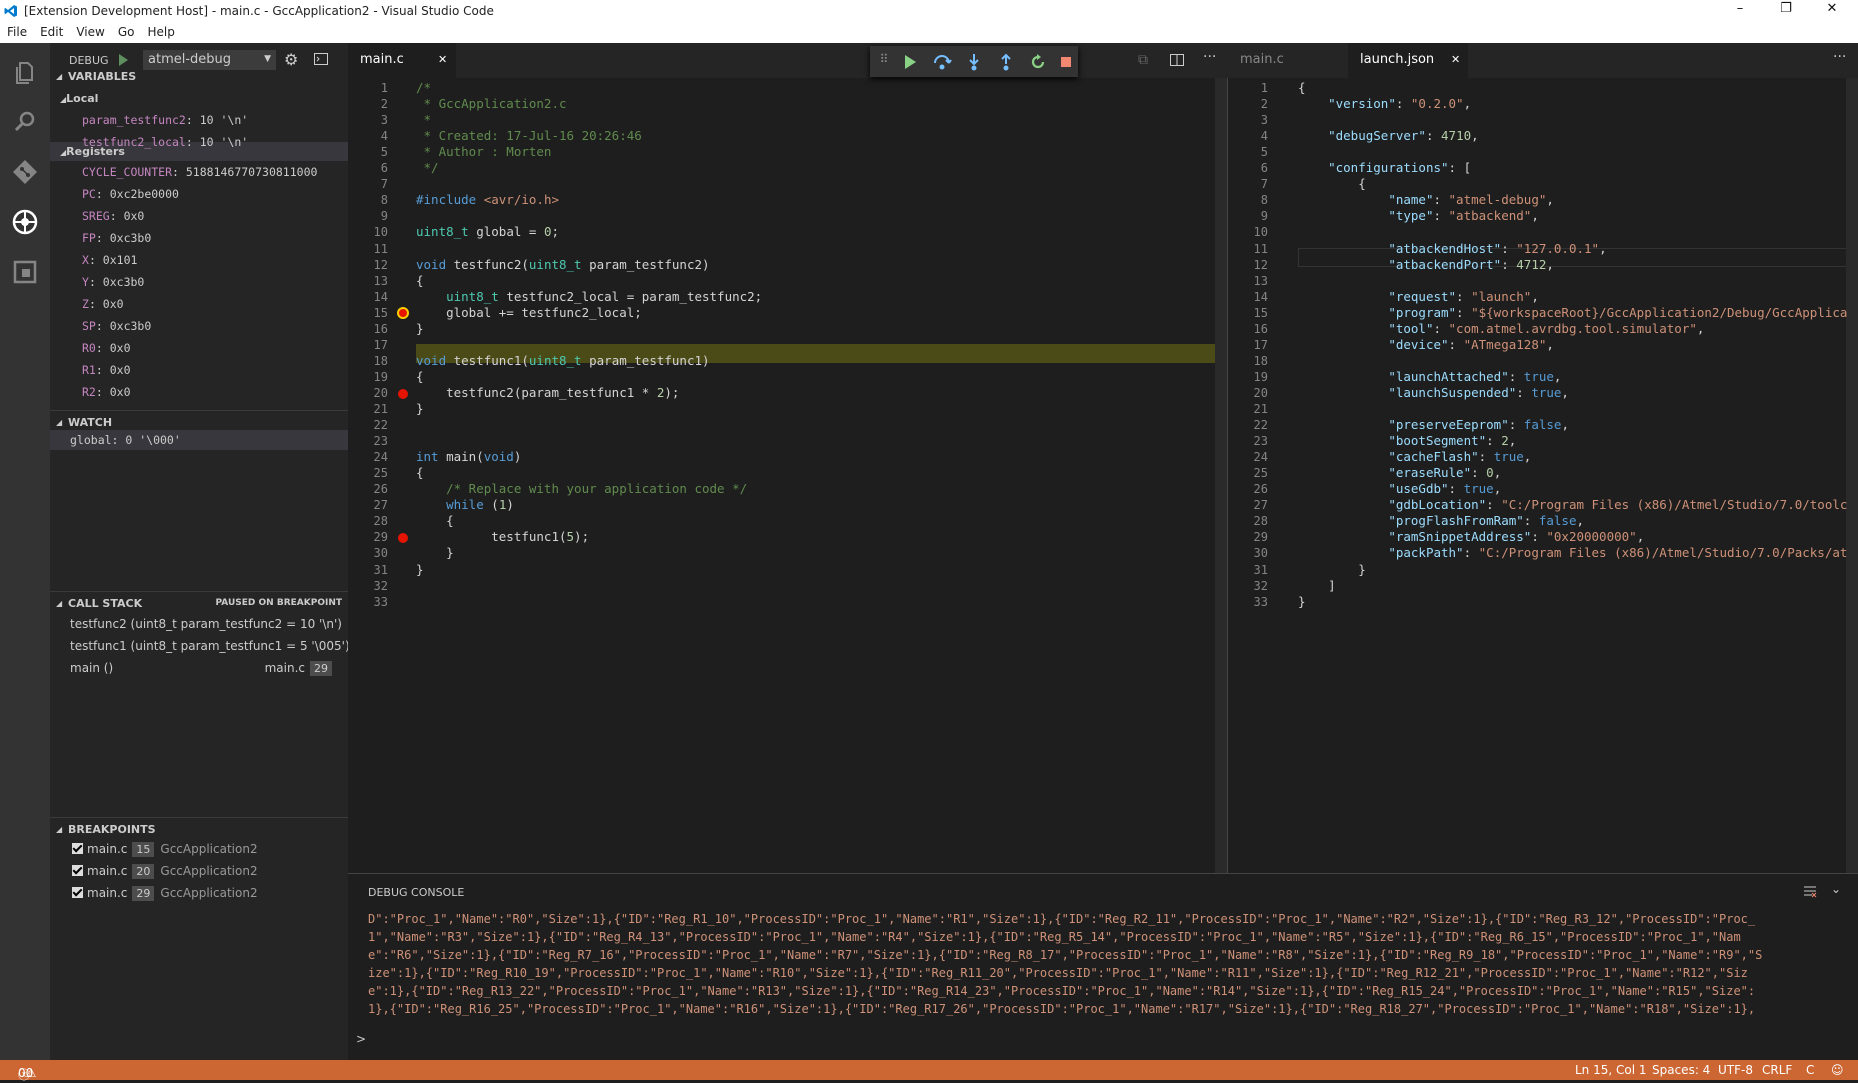 This screenshot has width=1858, height=1083. What do you see at coordinates (59, 603) in the screenshot?
I see `collapse-arrow-icon: ◢` at bounding box center [59, 603].